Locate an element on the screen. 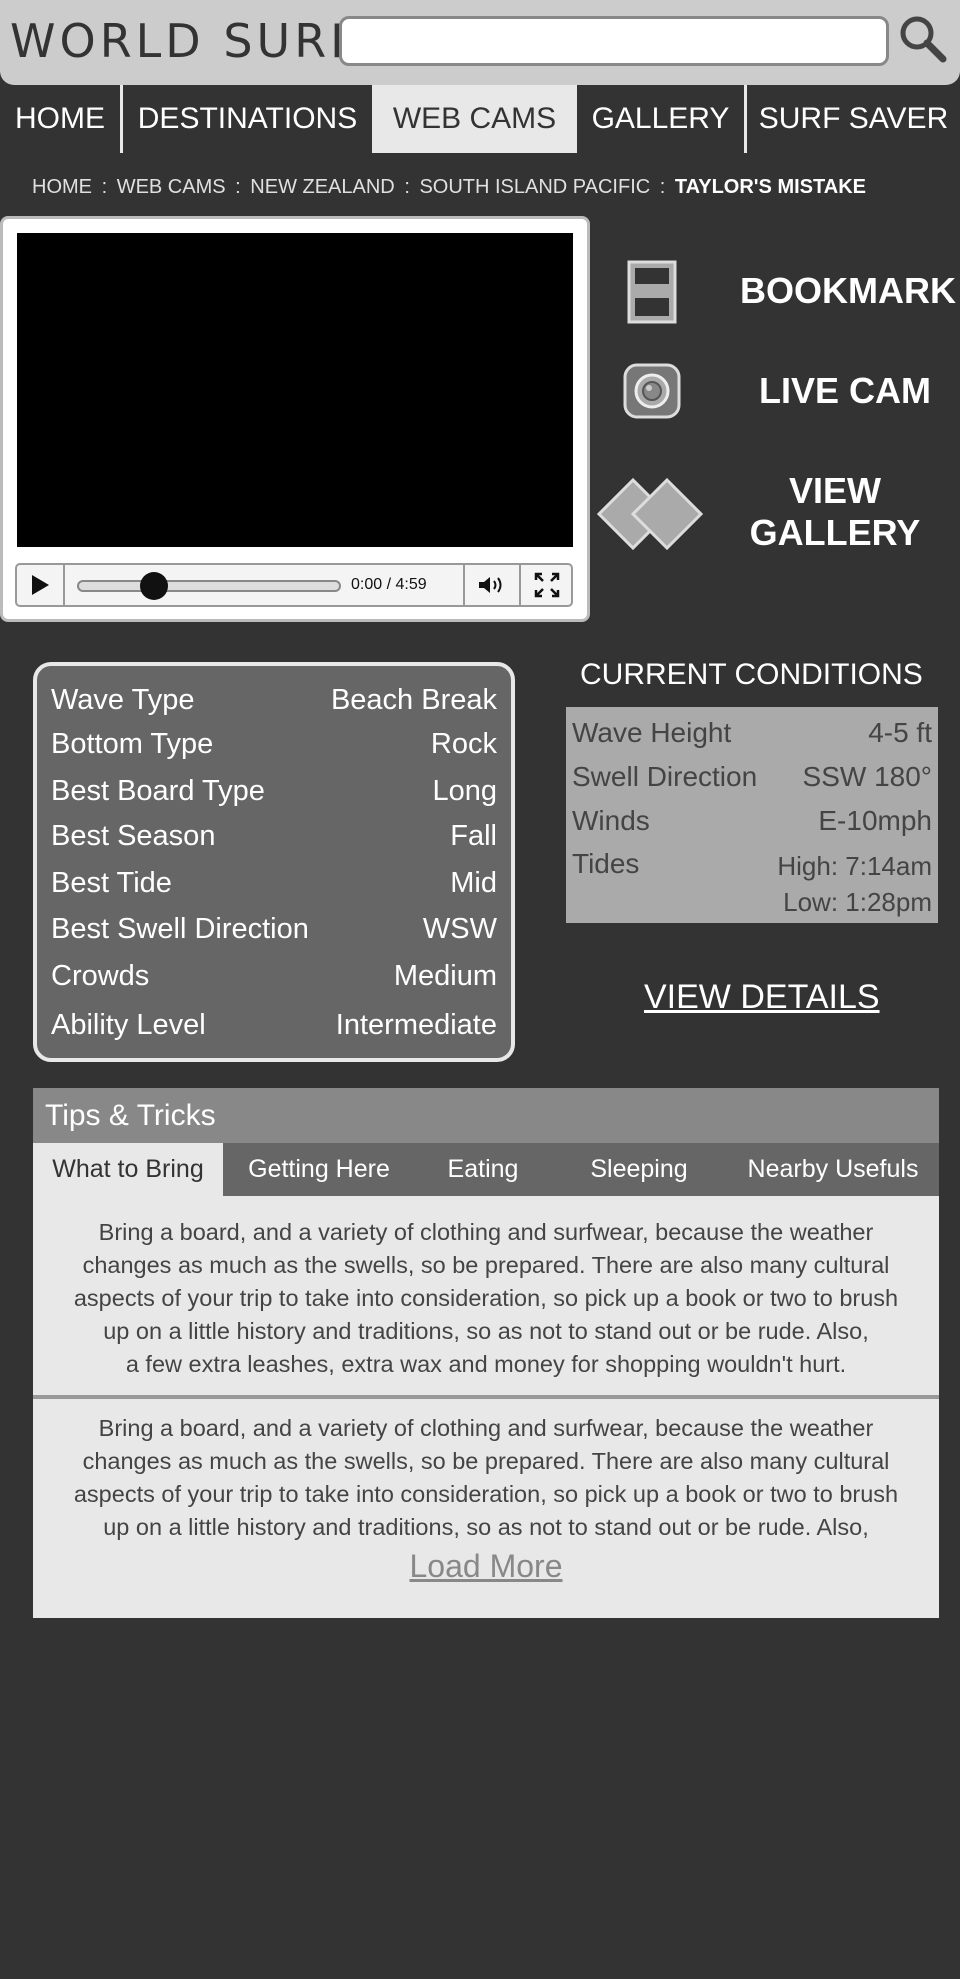  time-readout: 0:00 / 4:59 is located at coordinates (389, 584).